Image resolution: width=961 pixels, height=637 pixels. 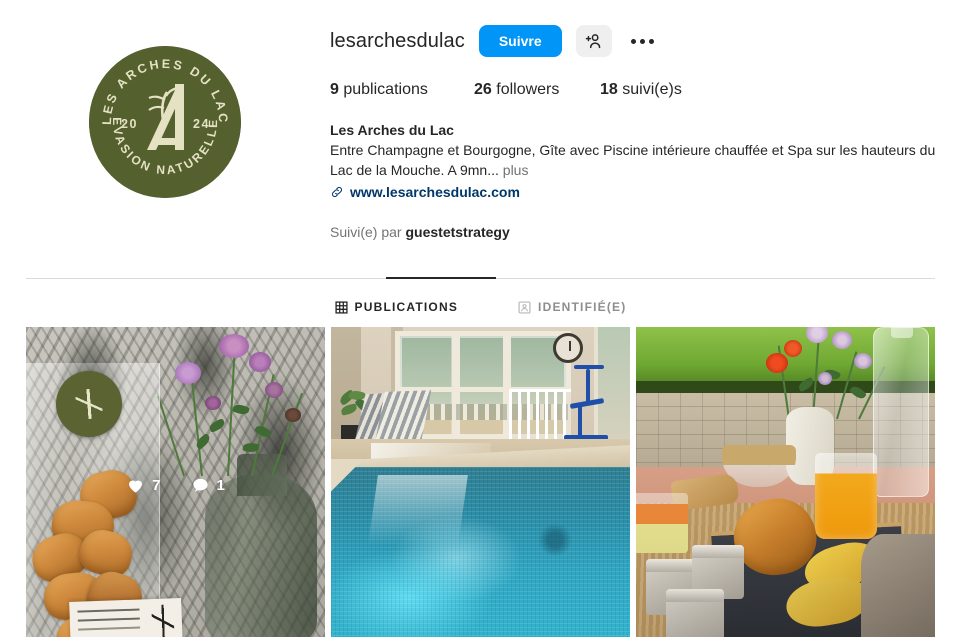 I want to click on profile-tabs-wrapper: PUBLICATIONS IDENTIFIÉ(E), so click(x=480, y=301).